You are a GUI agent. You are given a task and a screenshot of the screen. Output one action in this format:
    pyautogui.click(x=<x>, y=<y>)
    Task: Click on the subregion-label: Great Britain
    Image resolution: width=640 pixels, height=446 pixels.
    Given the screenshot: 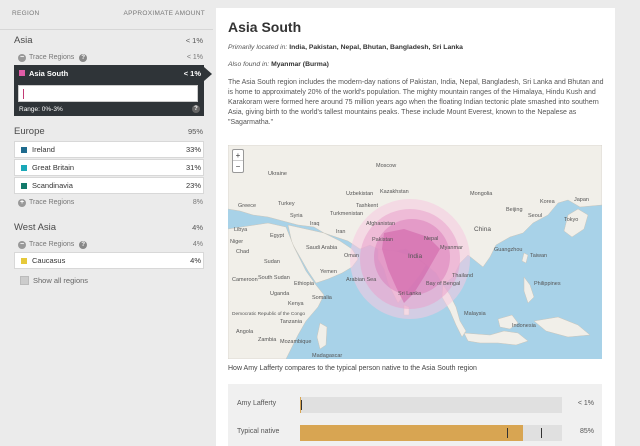 What is the action you would take?
    pyautogui.click(x=53, y=167)
    